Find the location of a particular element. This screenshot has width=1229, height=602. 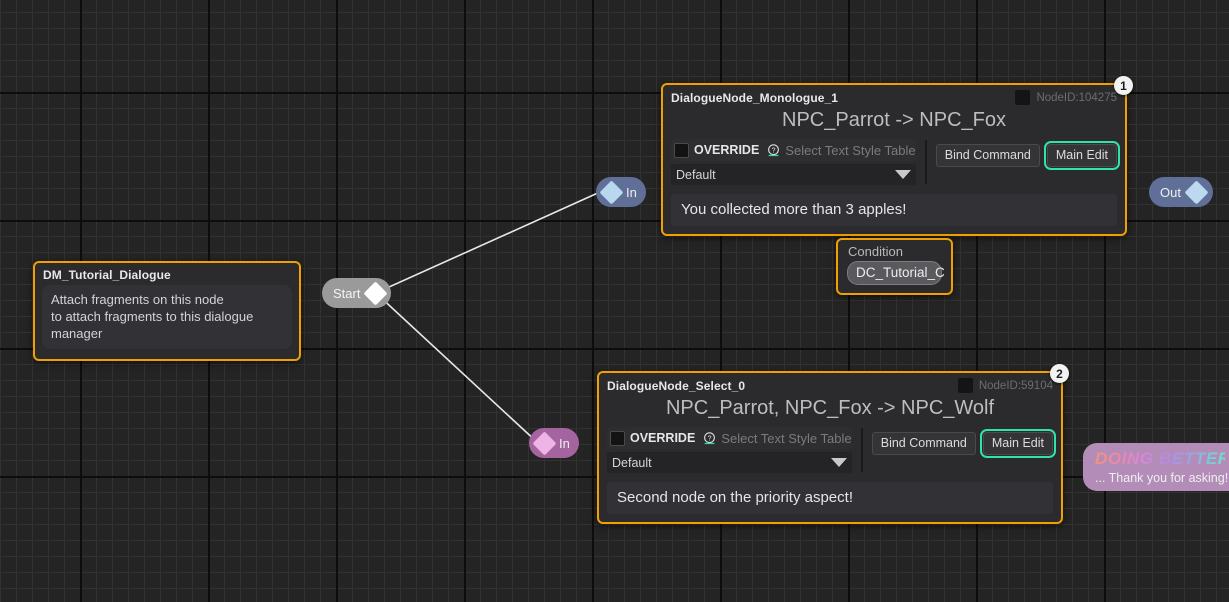

monologue-action-buttons: Bind Command Main Edit is located at coordinates (1028, 154).